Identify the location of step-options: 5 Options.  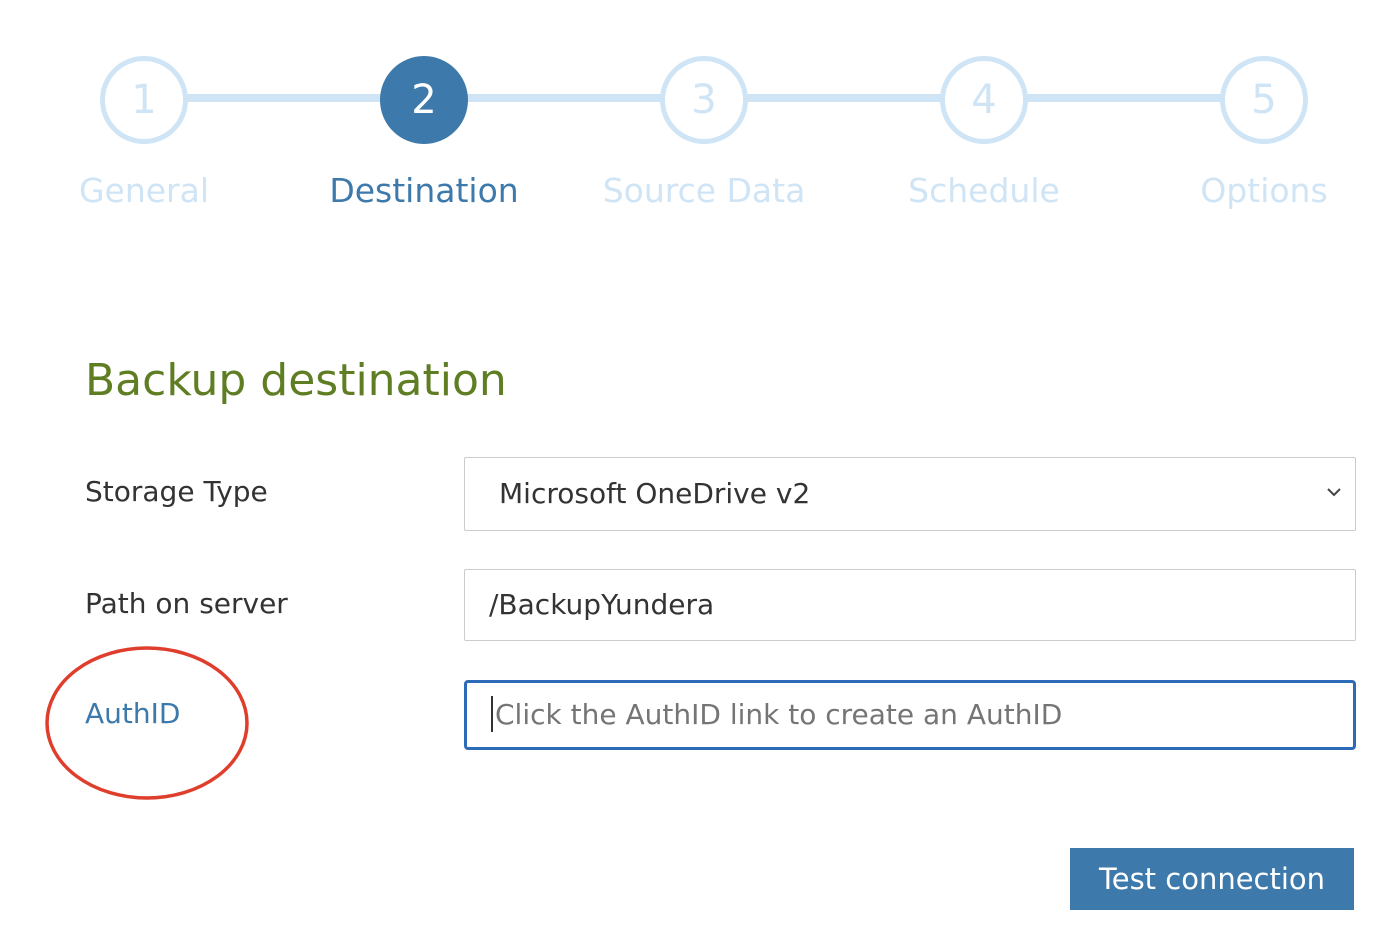
(1261, 133).